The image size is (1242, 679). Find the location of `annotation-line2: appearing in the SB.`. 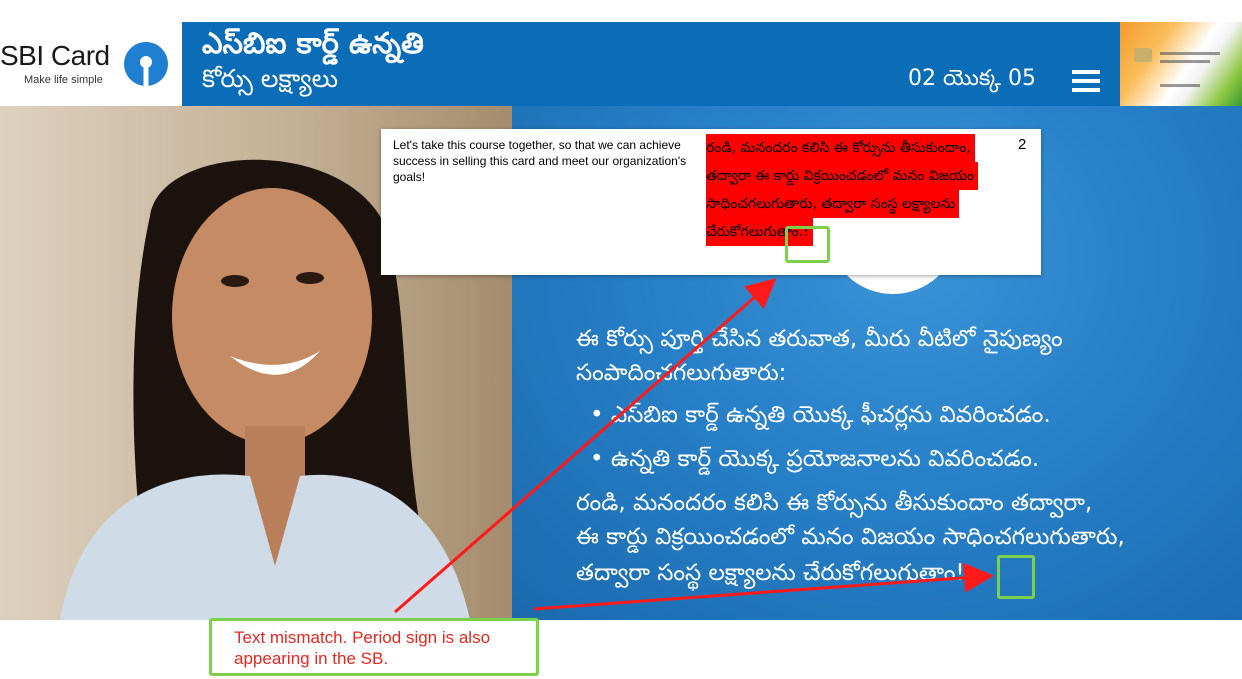

annotation-line2: appearing in the SB. is located at coordinates (311, 658).